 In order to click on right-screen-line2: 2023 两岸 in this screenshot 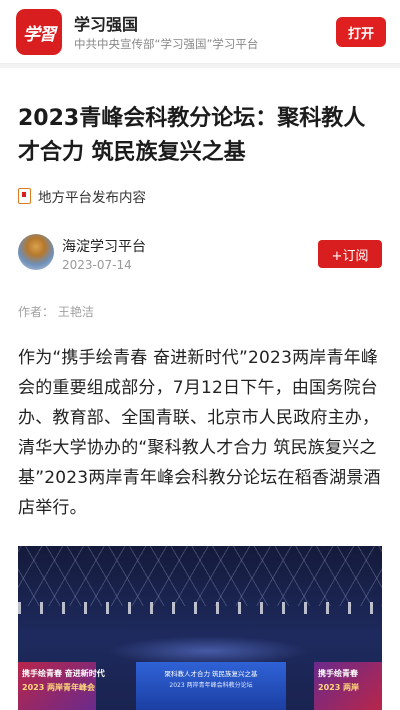, I will do `click(339, 687)`.